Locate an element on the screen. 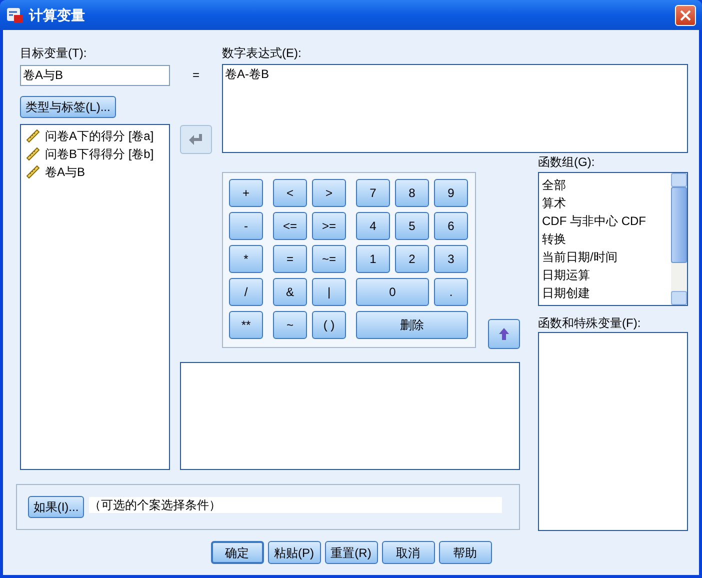 The height and width of the screenshot is (578, 702). close-button is located at coordinates (685, 15).